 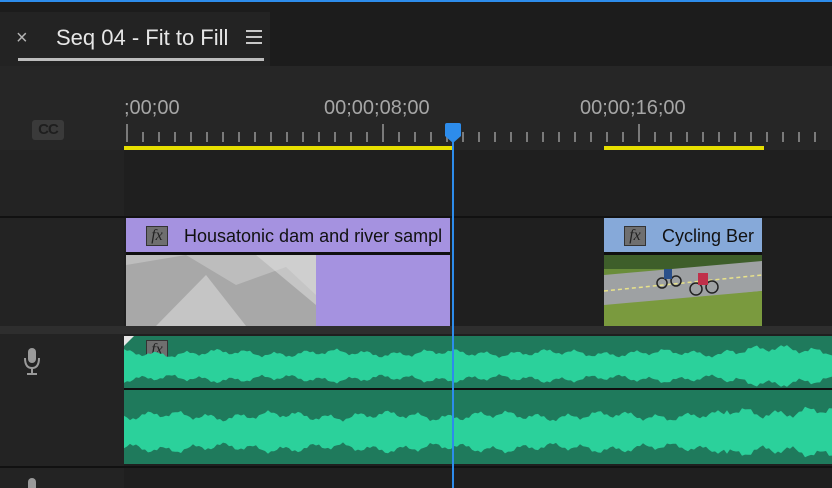 I want to click on video-clip: fx Housatonic dam and river sampl, so click(x=288, y=272).